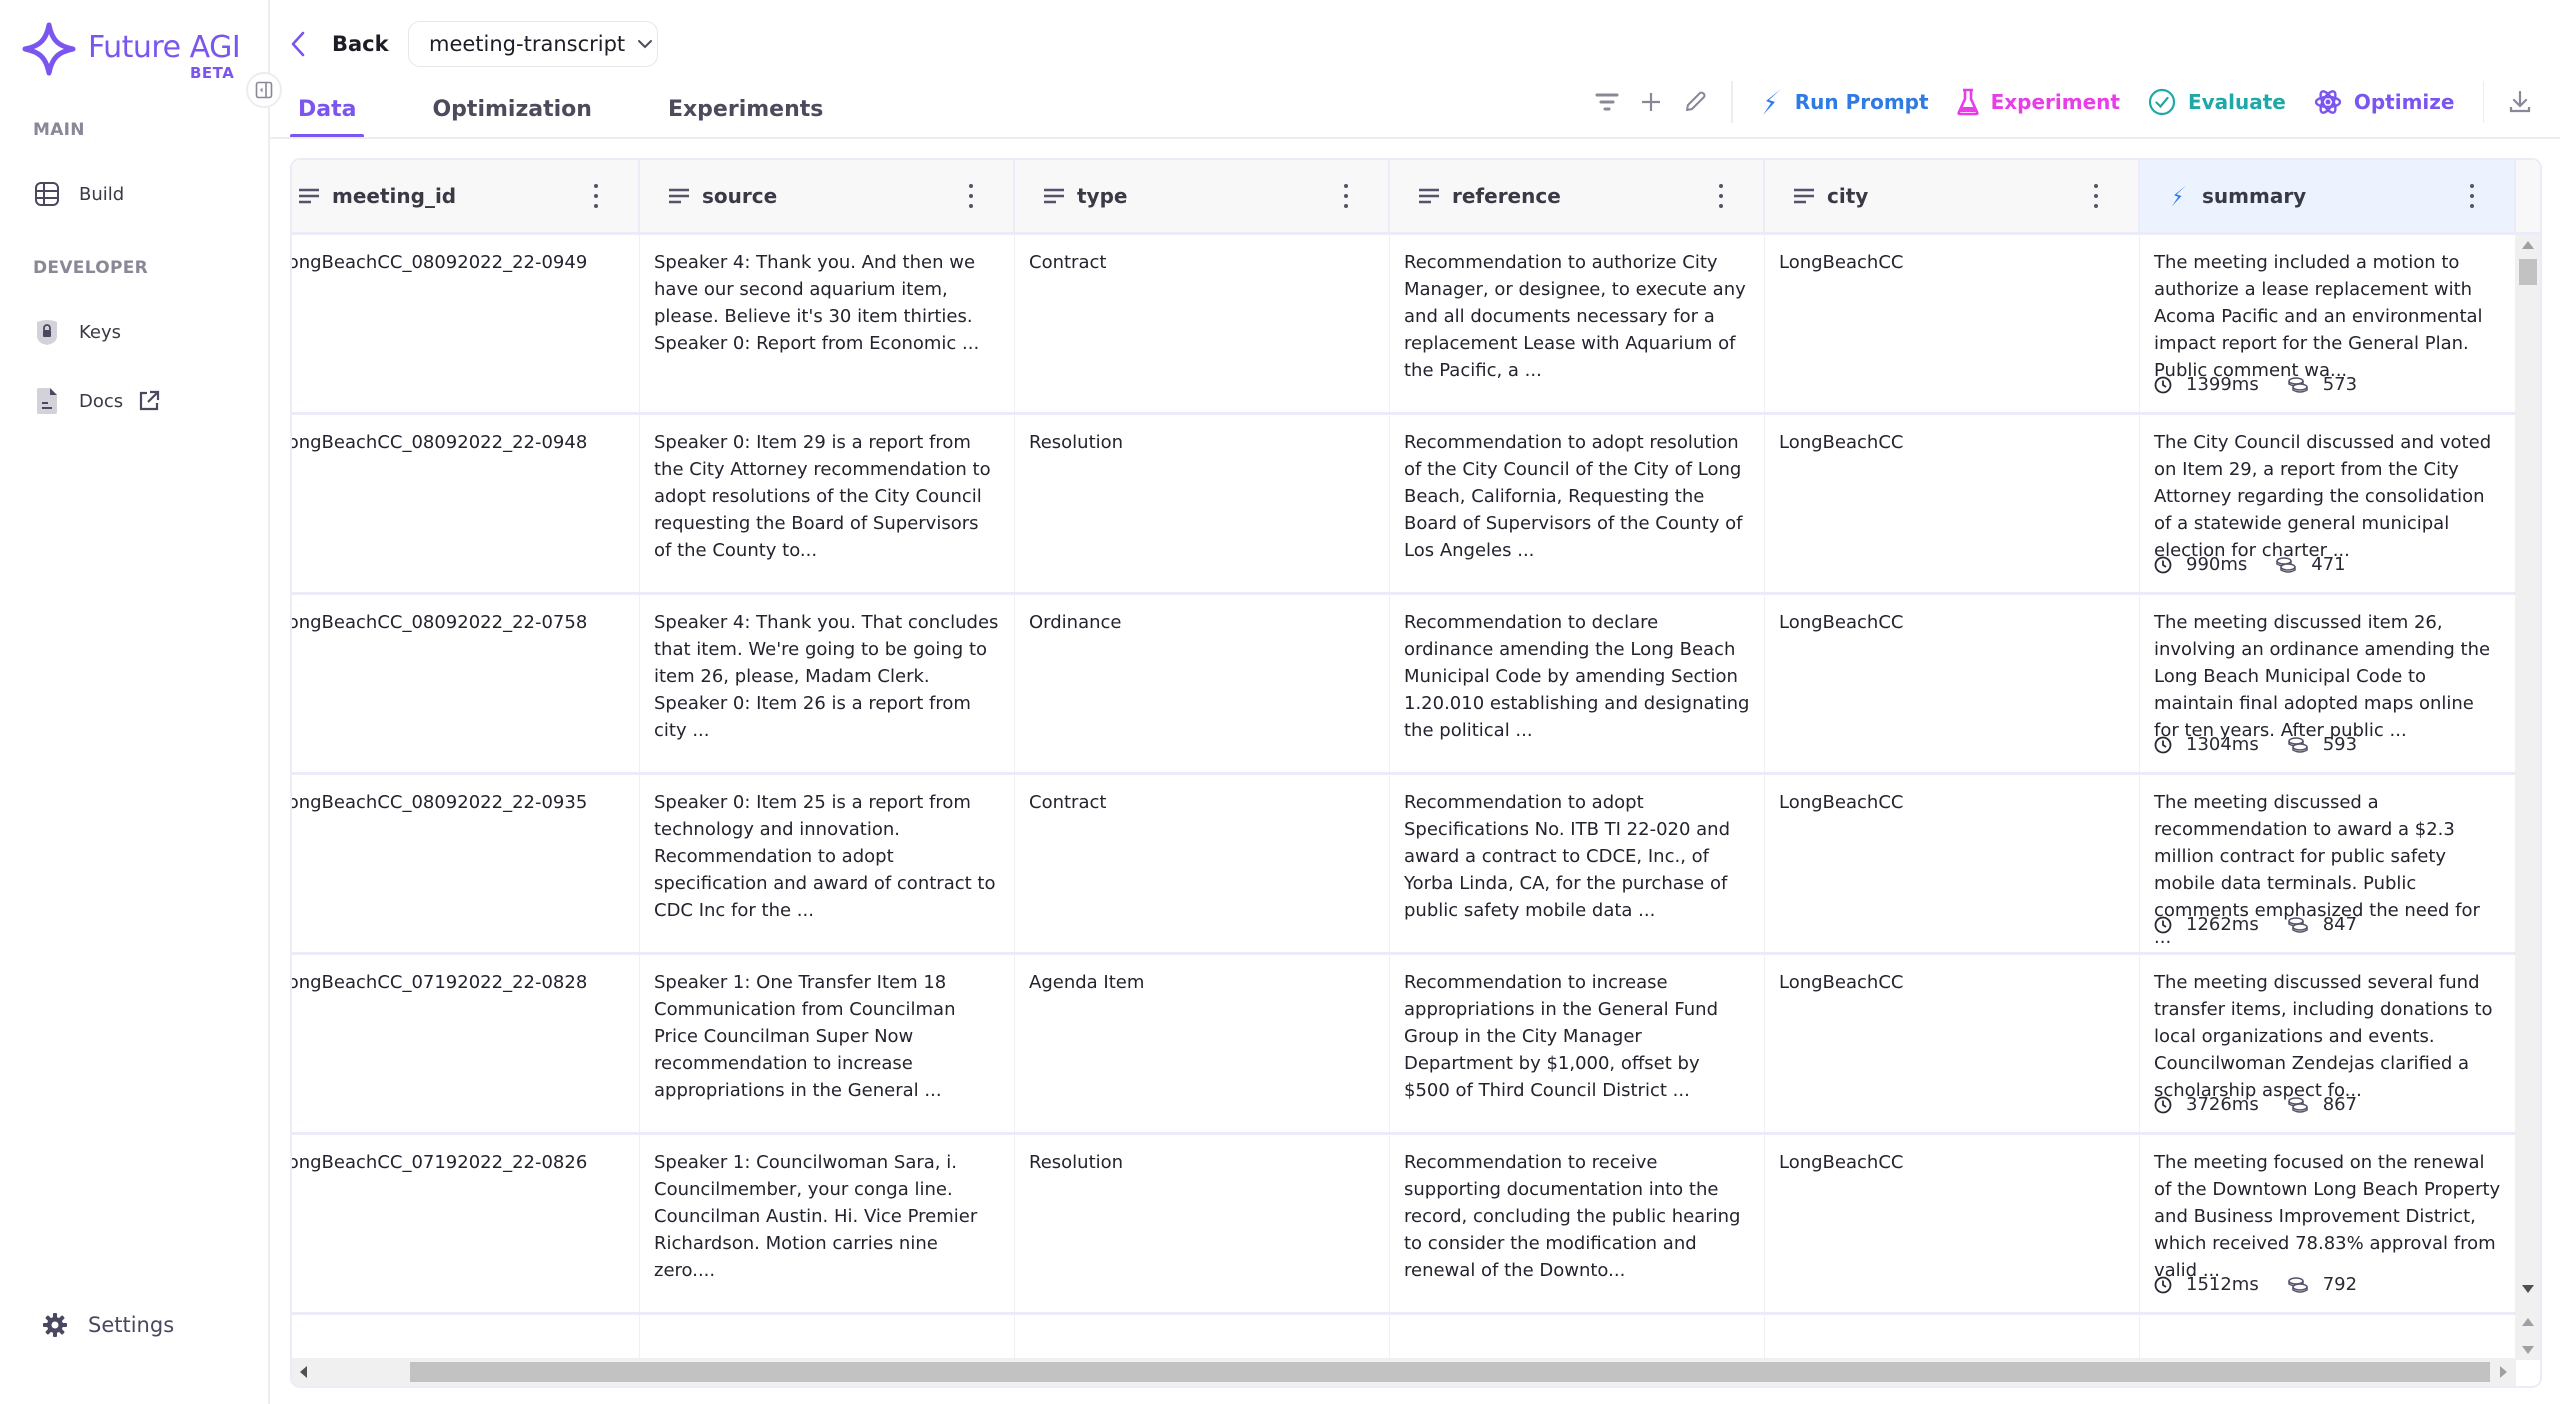 Image resolution: width=2560 pixels, height=1404 pixels. I want to click on dataset-select: meeting-transcript, so click(533, 44).